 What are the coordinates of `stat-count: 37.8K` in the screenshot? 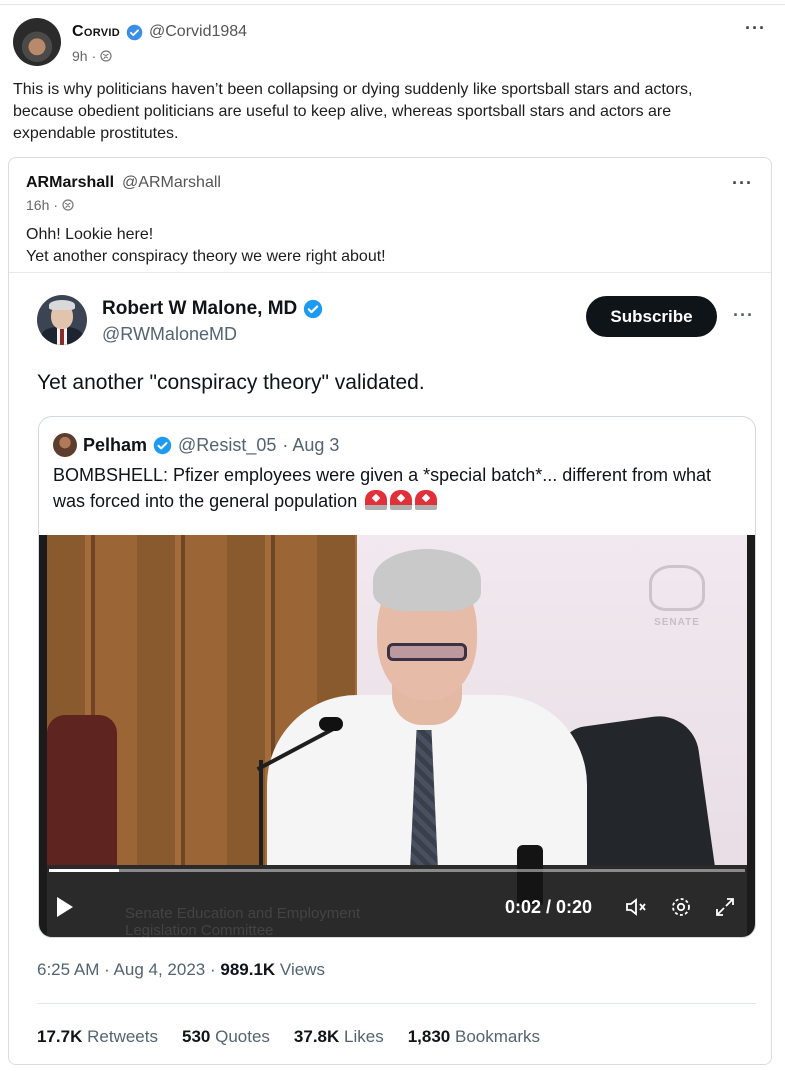 It's located at (316, 1036).